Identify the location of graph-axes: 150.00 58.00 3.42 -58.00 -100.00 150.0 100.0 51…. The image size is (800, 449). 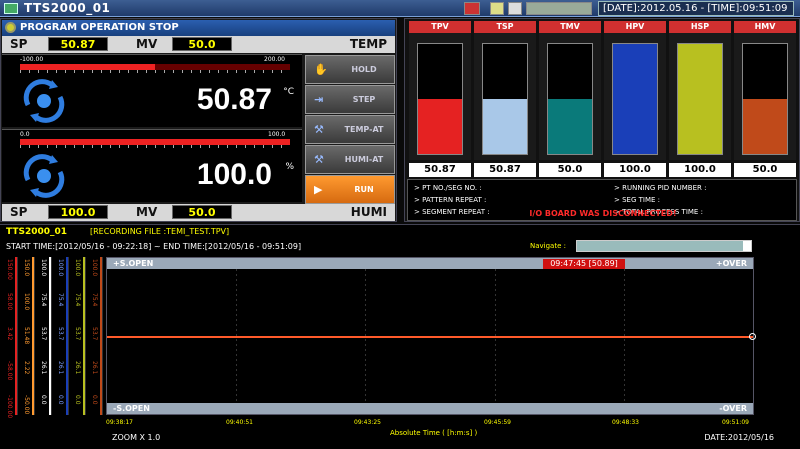
(52, 337).